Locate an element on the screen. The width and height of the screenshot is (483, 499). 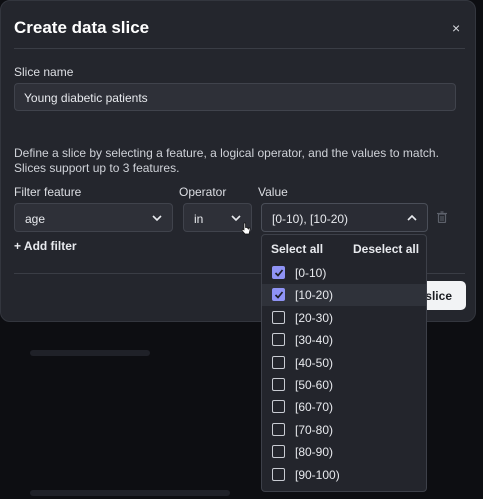
create-slice-button-label: slice is located at coordinates (438, 296).